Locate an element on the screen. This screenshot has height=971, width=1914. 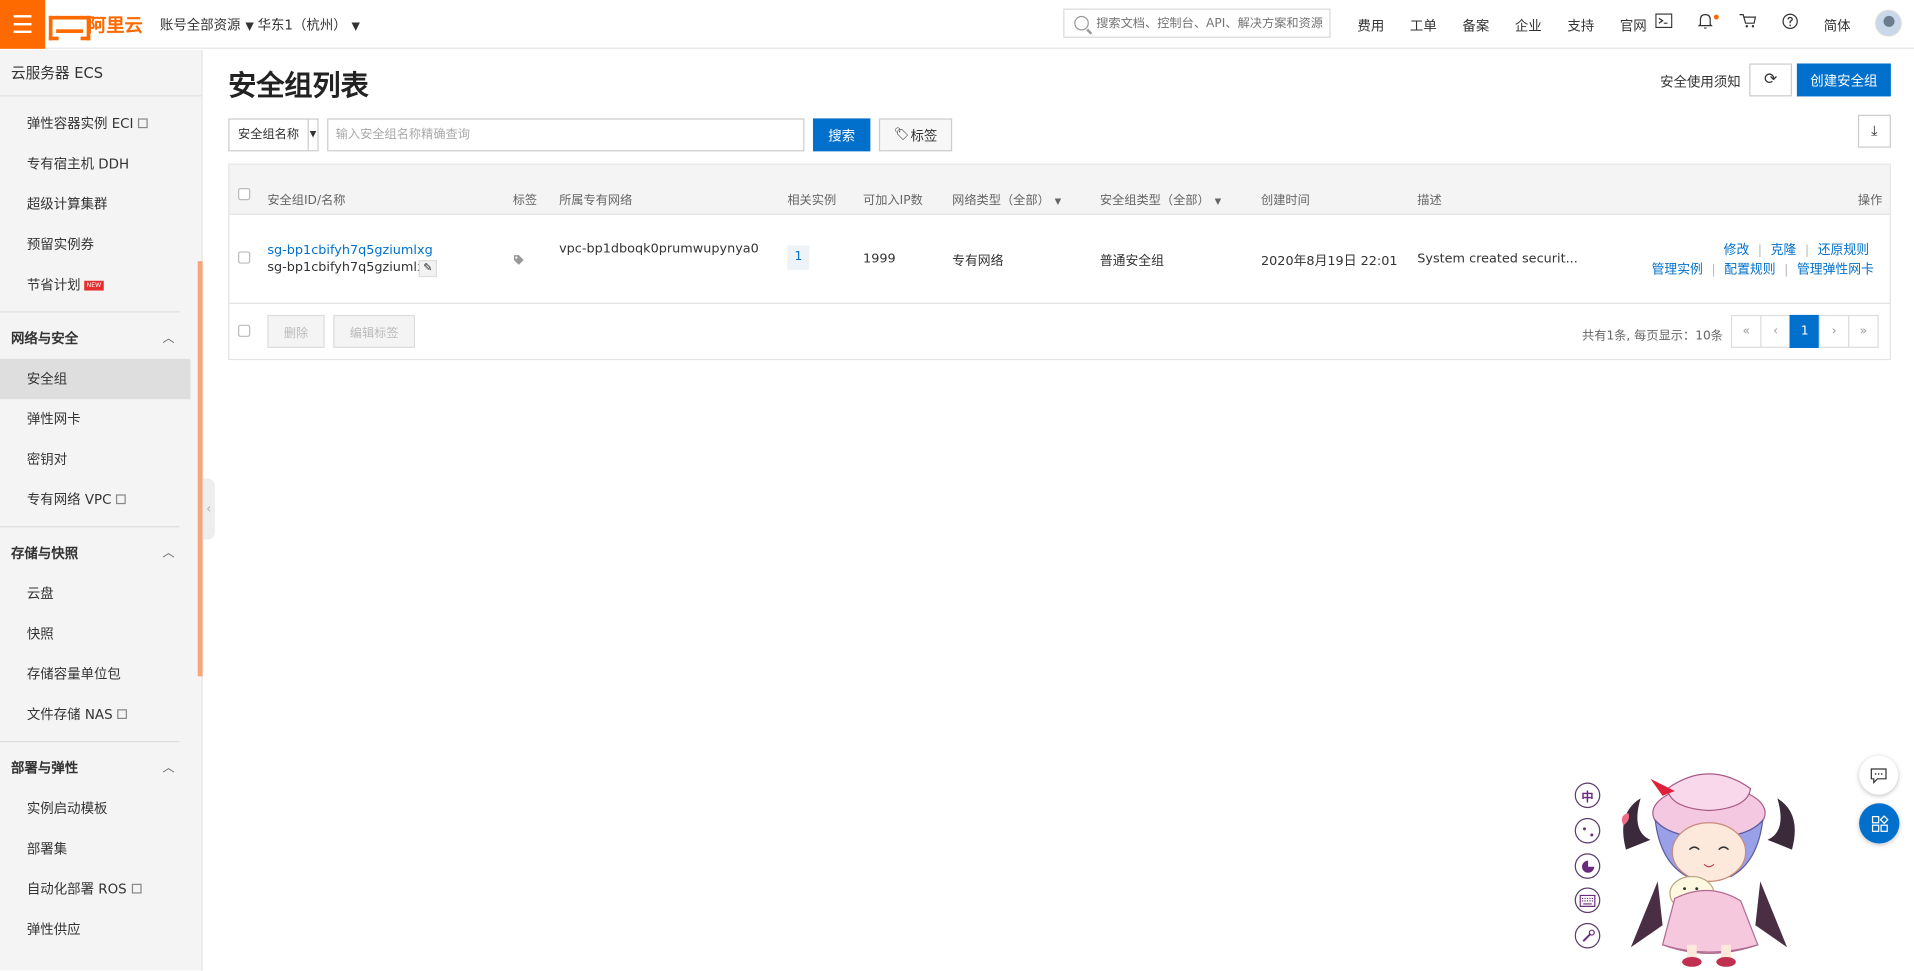
global-search is located at coordinates (1197, 23).